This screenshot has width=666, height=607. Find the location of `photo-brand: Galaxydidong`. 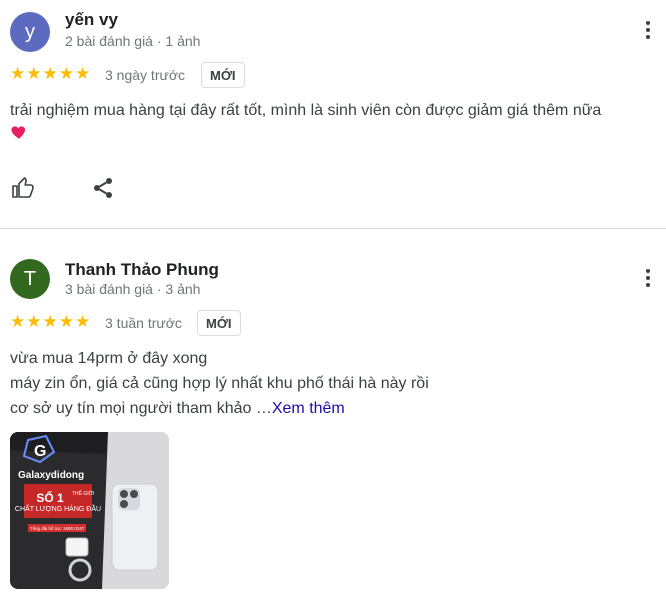

photo-brand: Galaxydidong is located at coordinates (51, 475).